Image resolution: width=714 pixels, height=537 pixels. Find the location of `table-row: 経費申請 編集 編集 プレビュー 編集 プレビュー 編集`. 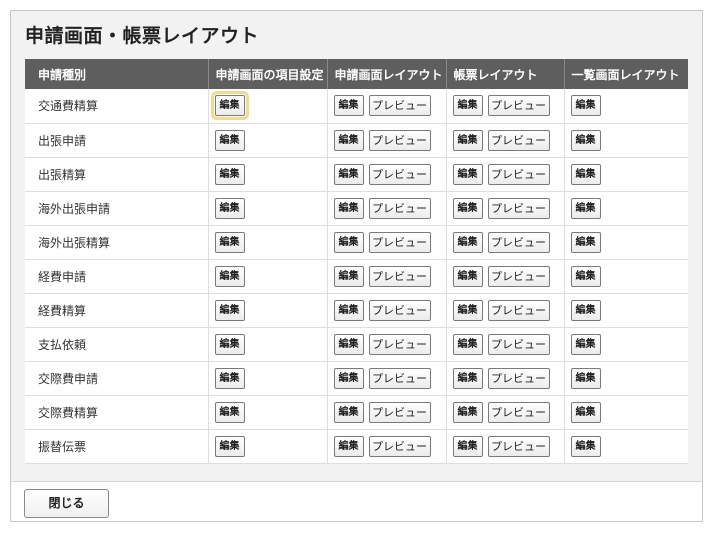

table-row: 経費申請 編集 編集 プレビュー 編集 プレビュー 編集 is located at coordinates (356, 276).